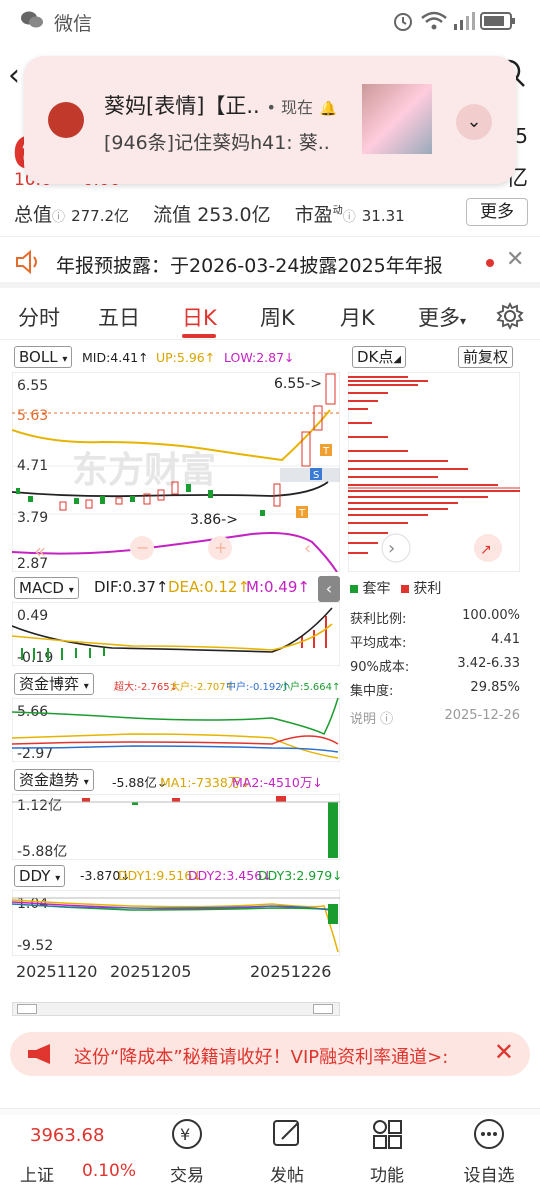  What do you see at coordinates (435, 665) in the screenshot?
I see `cost90-row: 90%成本: 3.42-6.33` at bounding box center [435, 665].